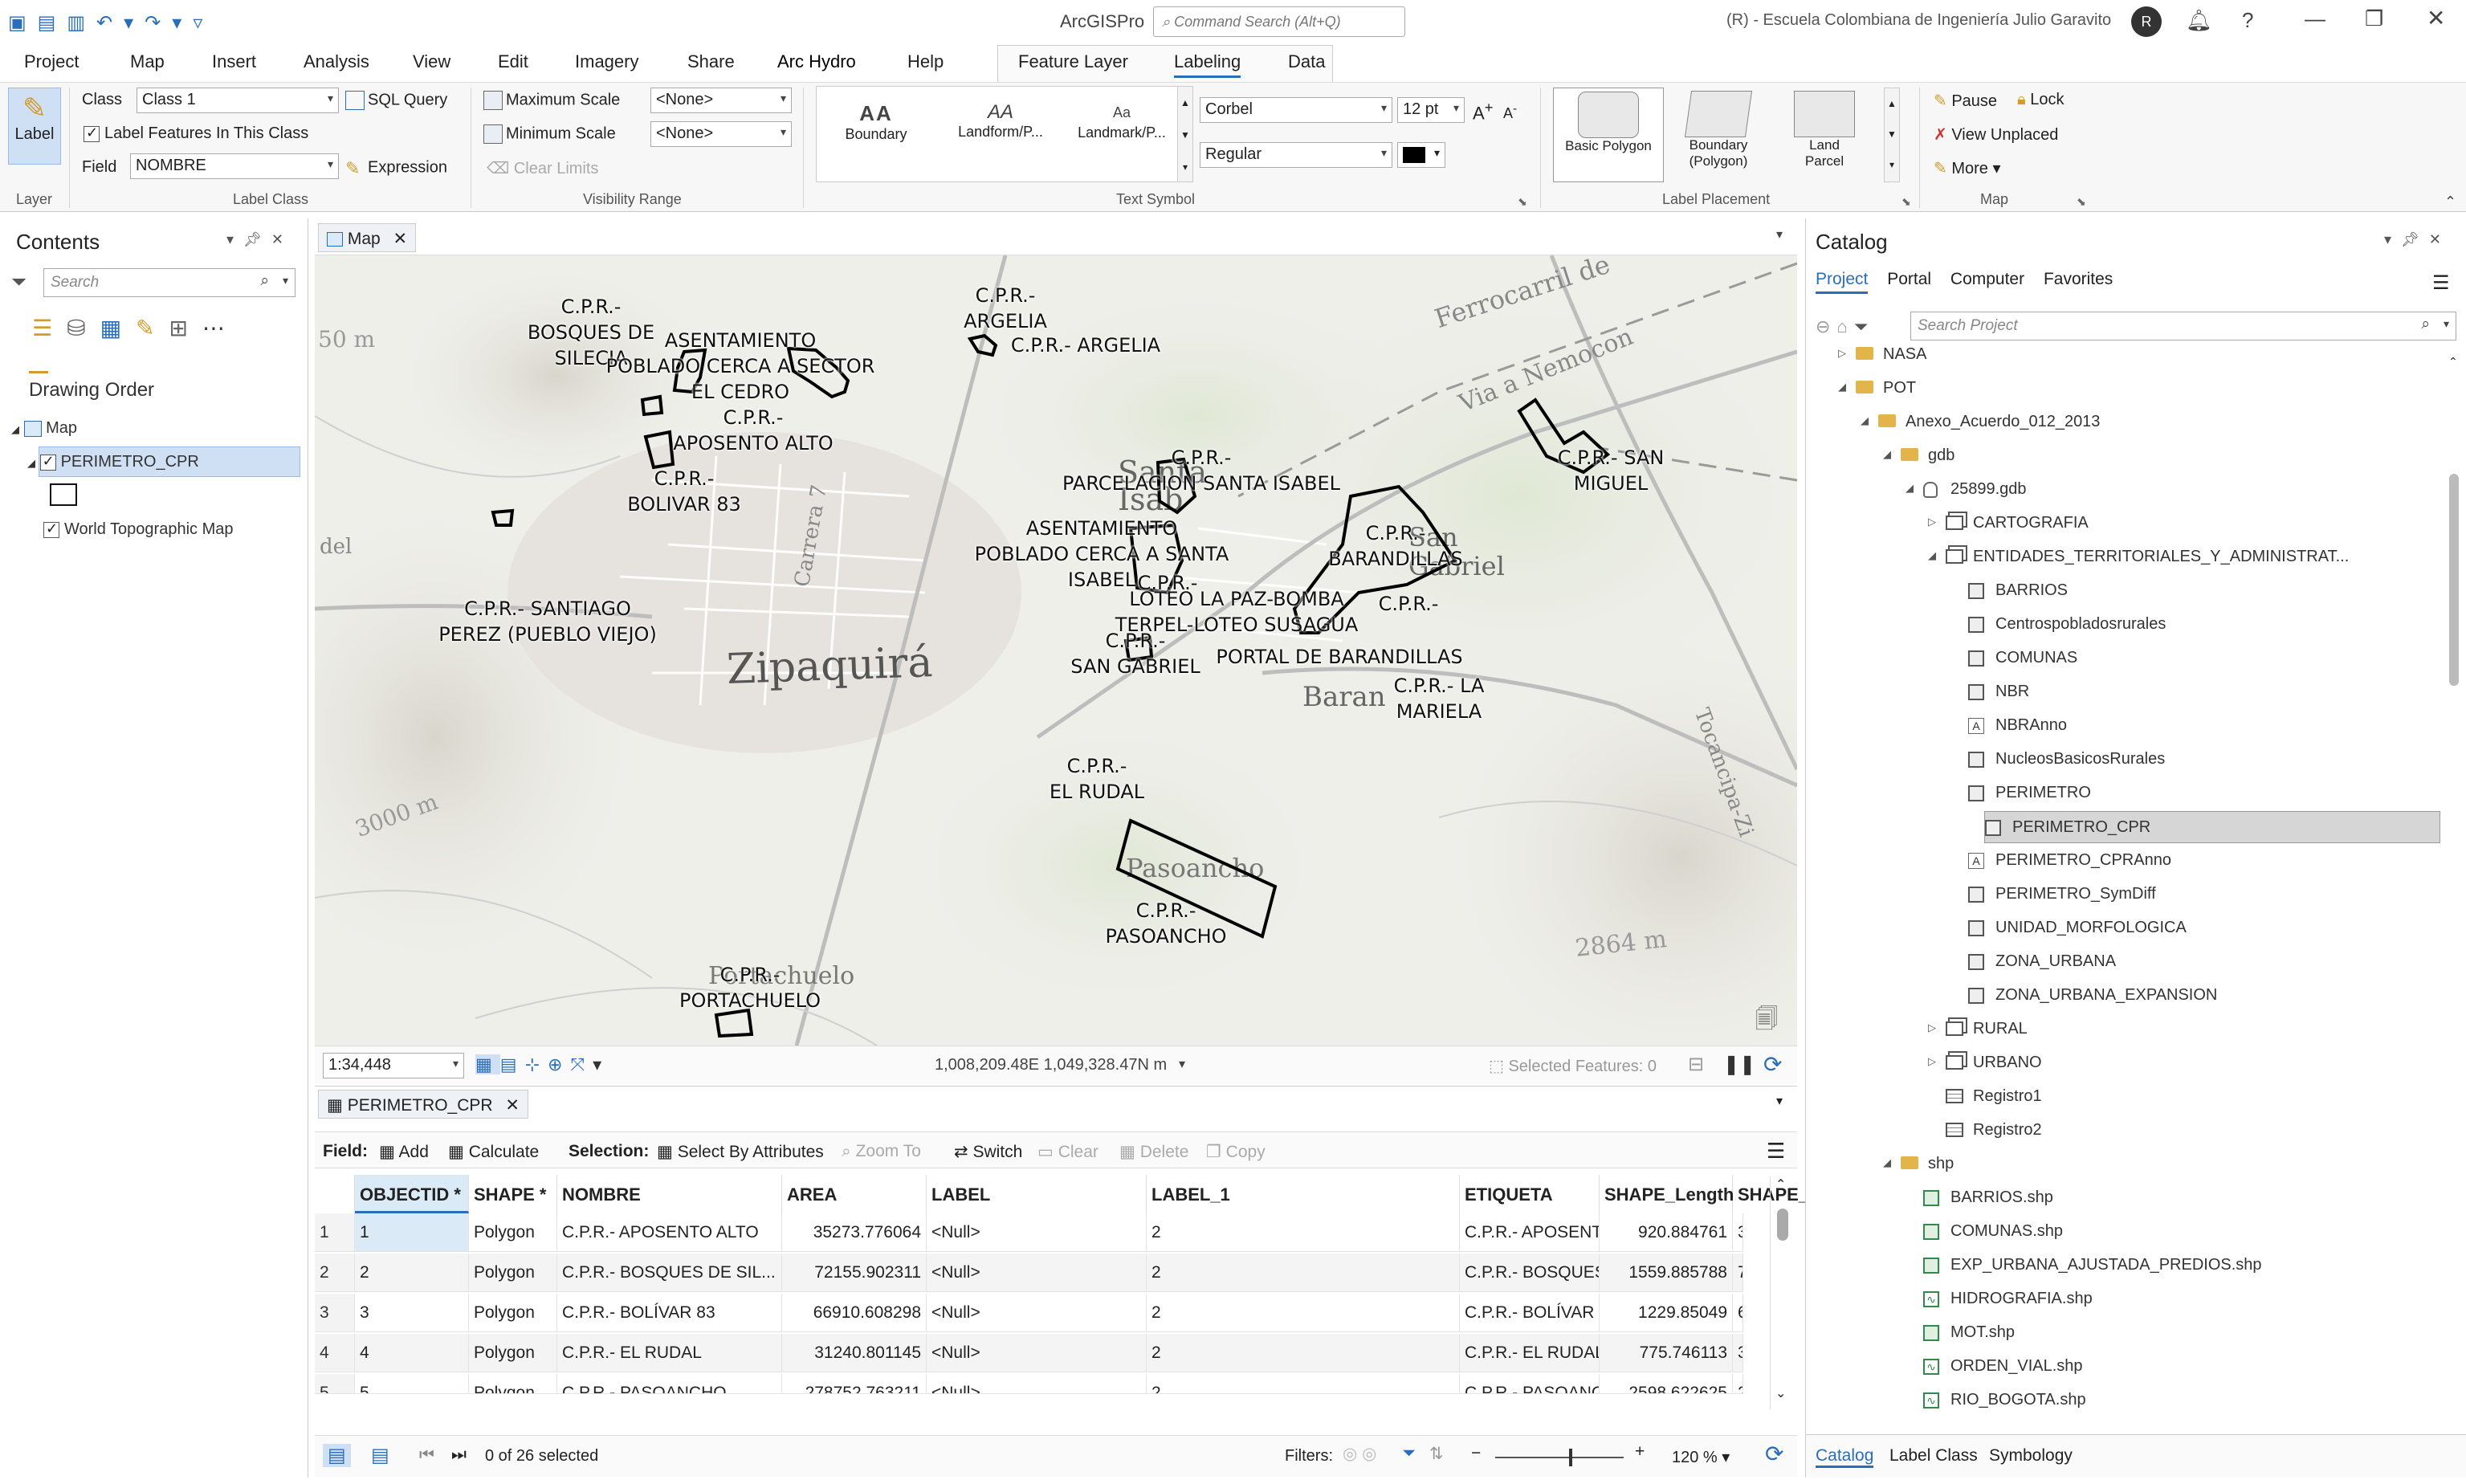  Describe the element at coordinates (2123, 359) in the screenshot. I see `catalog-tree-item: ▷ NASA` at that location.